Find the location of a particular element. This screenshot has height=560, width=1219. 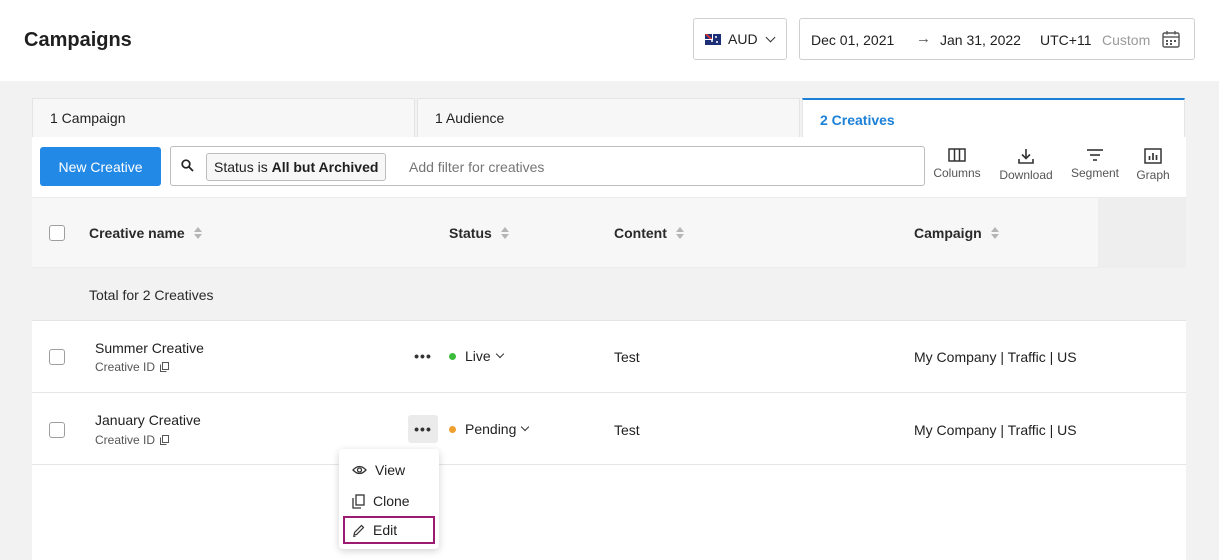

tab-creatives: 2 Creatives is located at coordinates (993, 118).